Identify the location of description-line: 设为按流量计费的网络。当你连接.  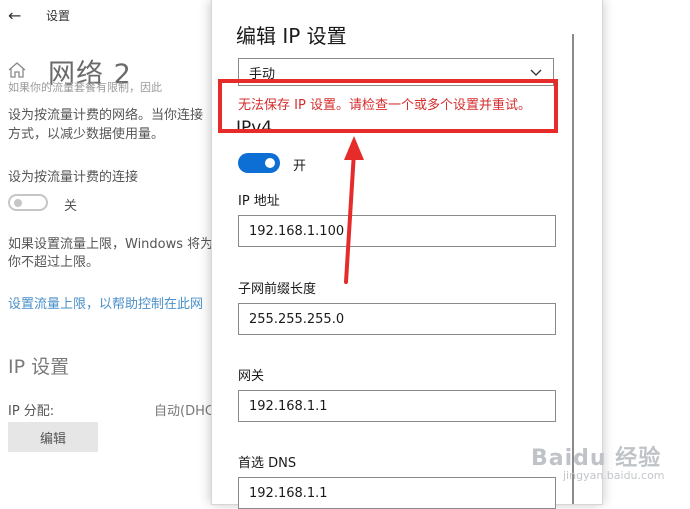
(106, 115).